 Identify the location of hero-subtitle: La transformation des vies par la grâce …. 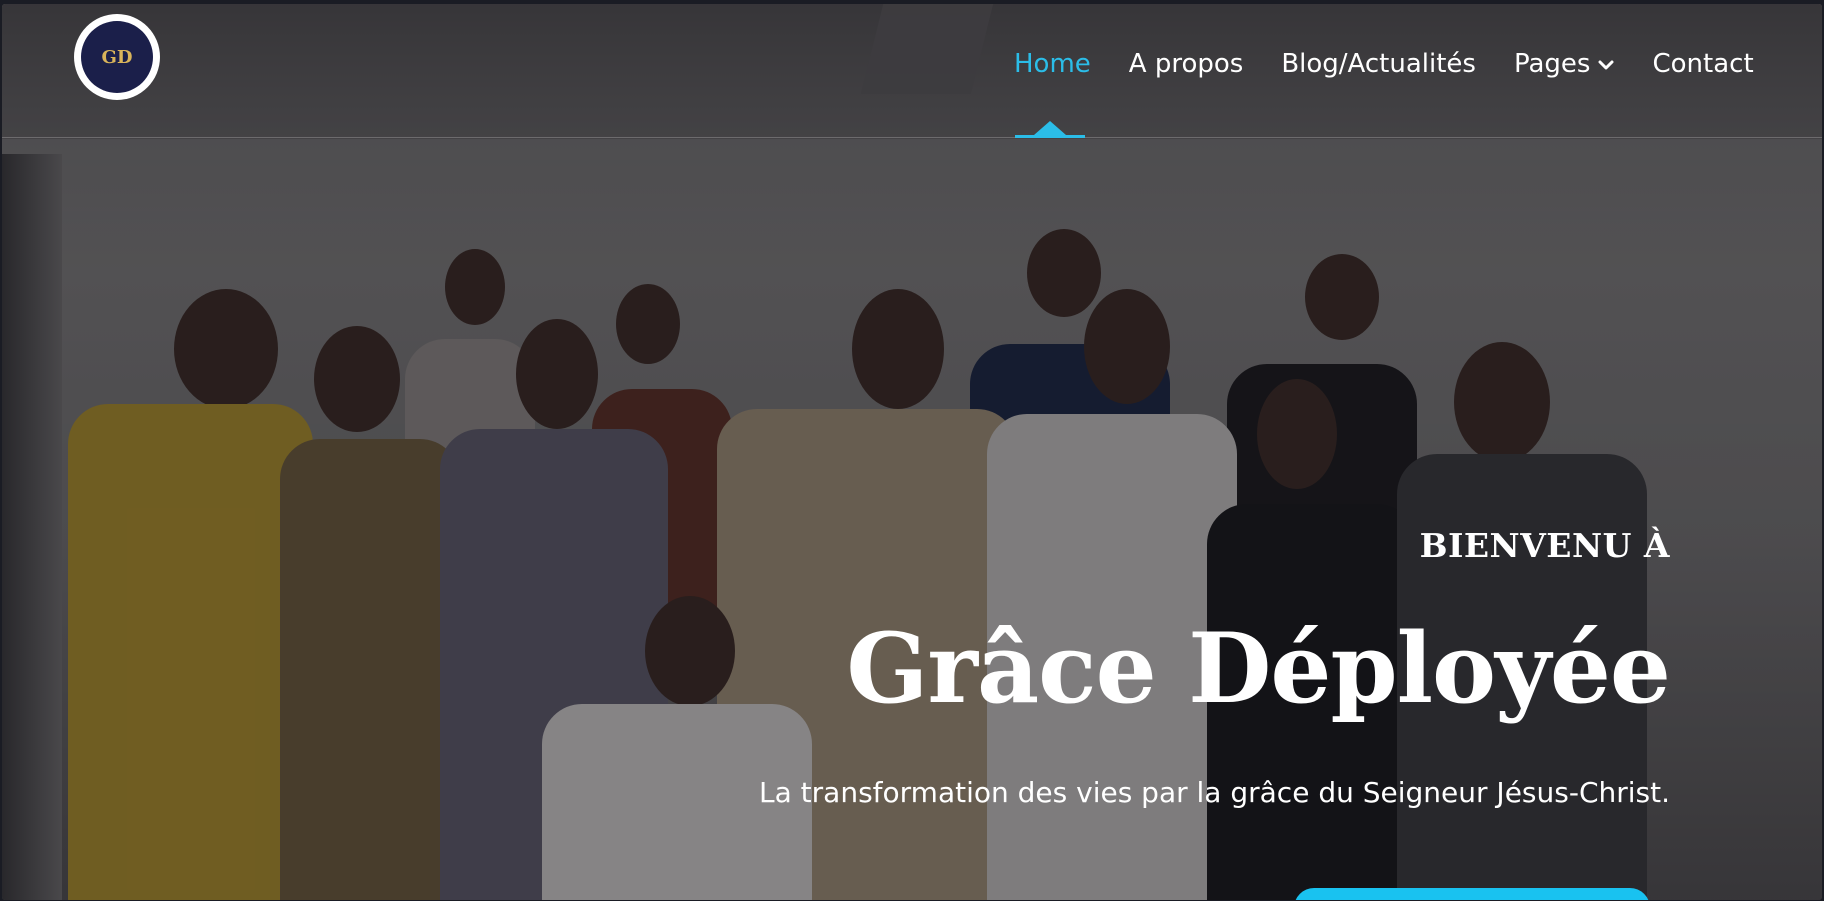
(1214, 792).